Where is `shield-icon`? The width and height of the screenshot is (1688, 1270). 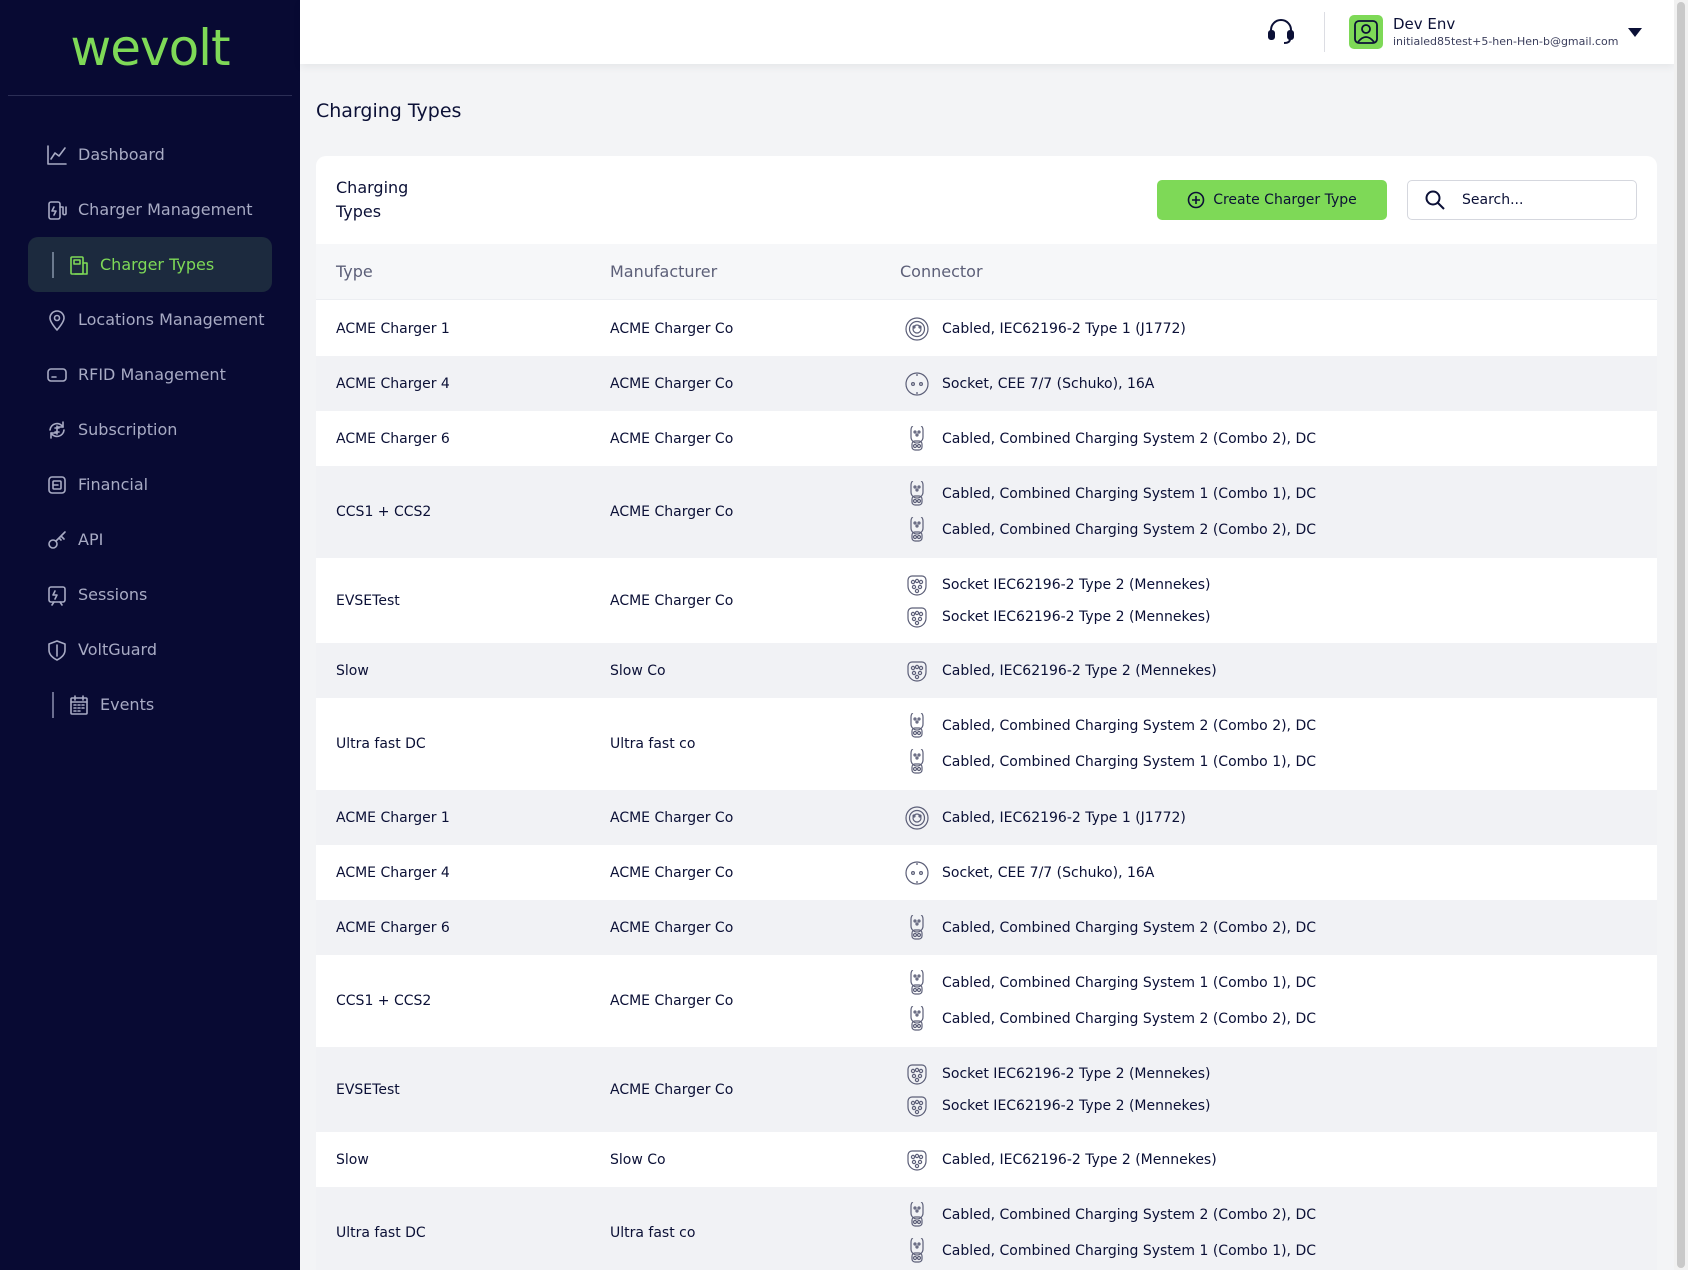 shield-icon is located at coordinates (57, 650).